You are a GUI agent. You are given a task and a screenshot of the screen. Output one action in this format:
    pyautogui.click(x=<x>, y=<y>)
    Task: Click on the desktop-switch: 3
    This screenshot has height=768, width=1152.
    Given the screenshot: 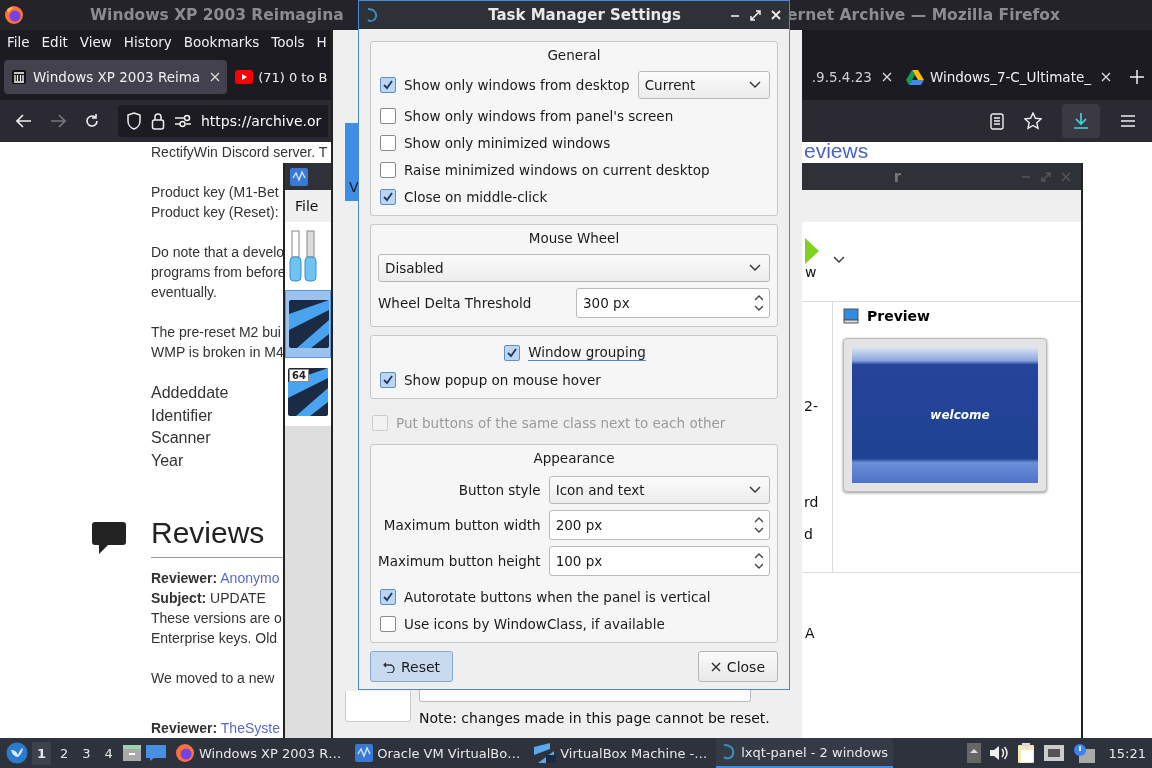 What is the action you would take?
    pyautogui.click(x=86, y=753)
    